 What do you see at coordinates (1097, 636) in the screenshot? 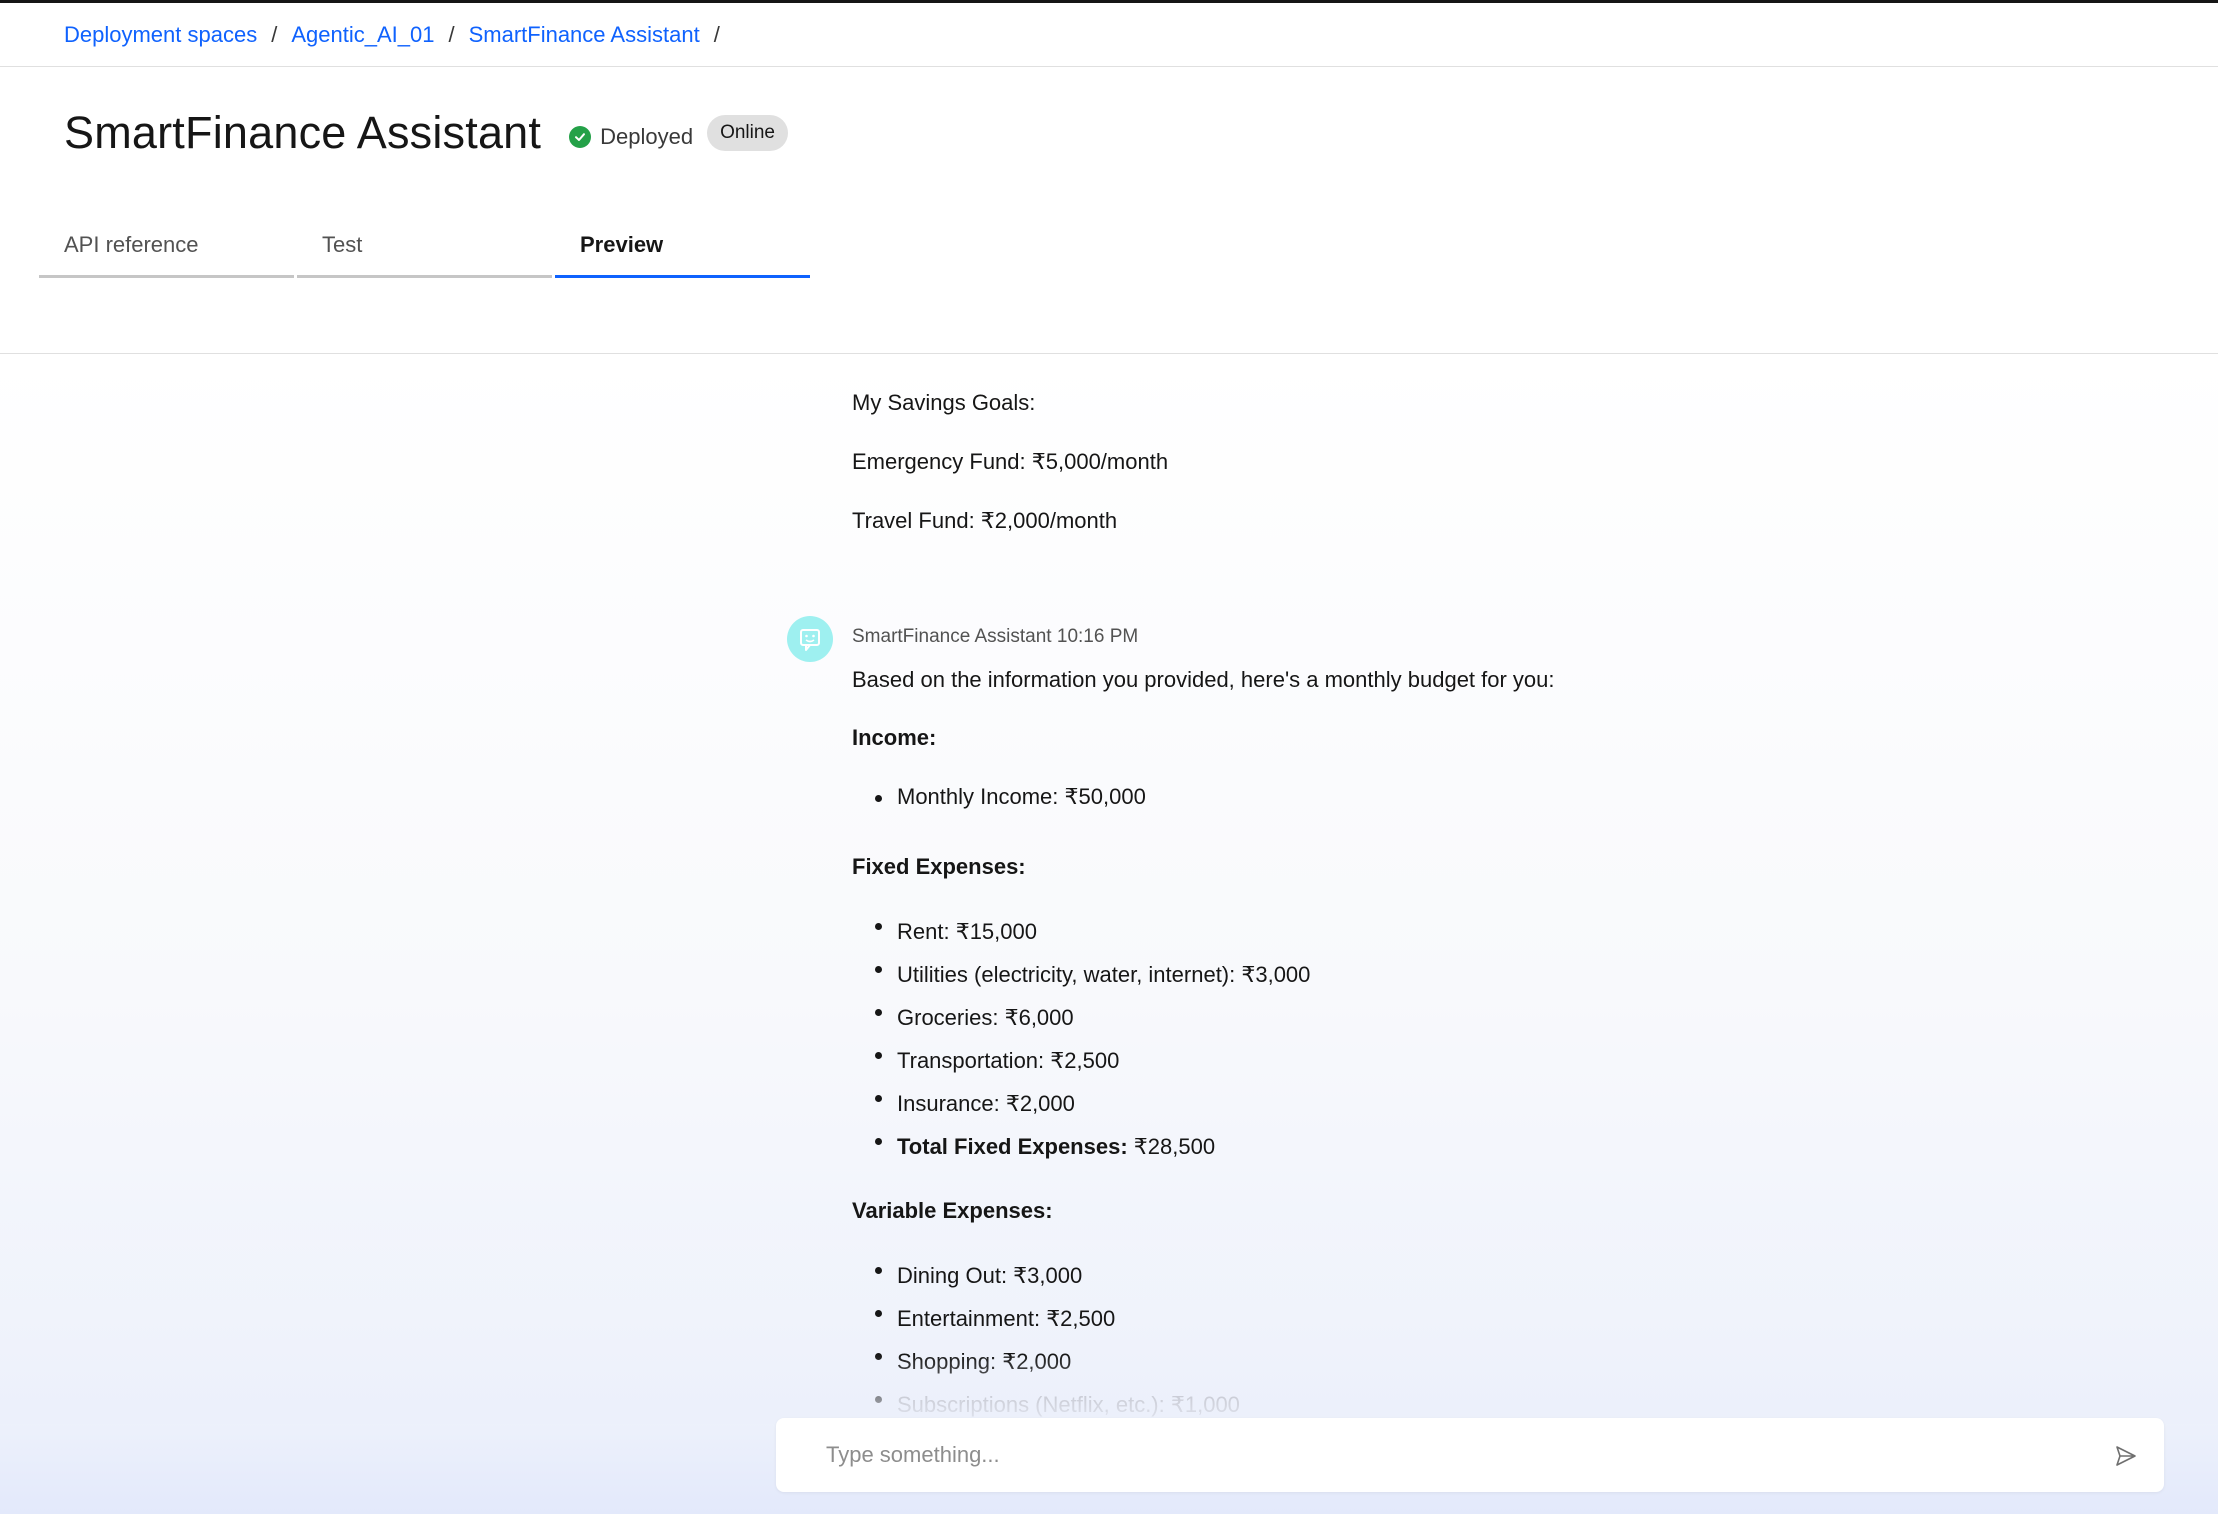
I see `message-time: 10:16 PM` at bounding box center [1097, 636].